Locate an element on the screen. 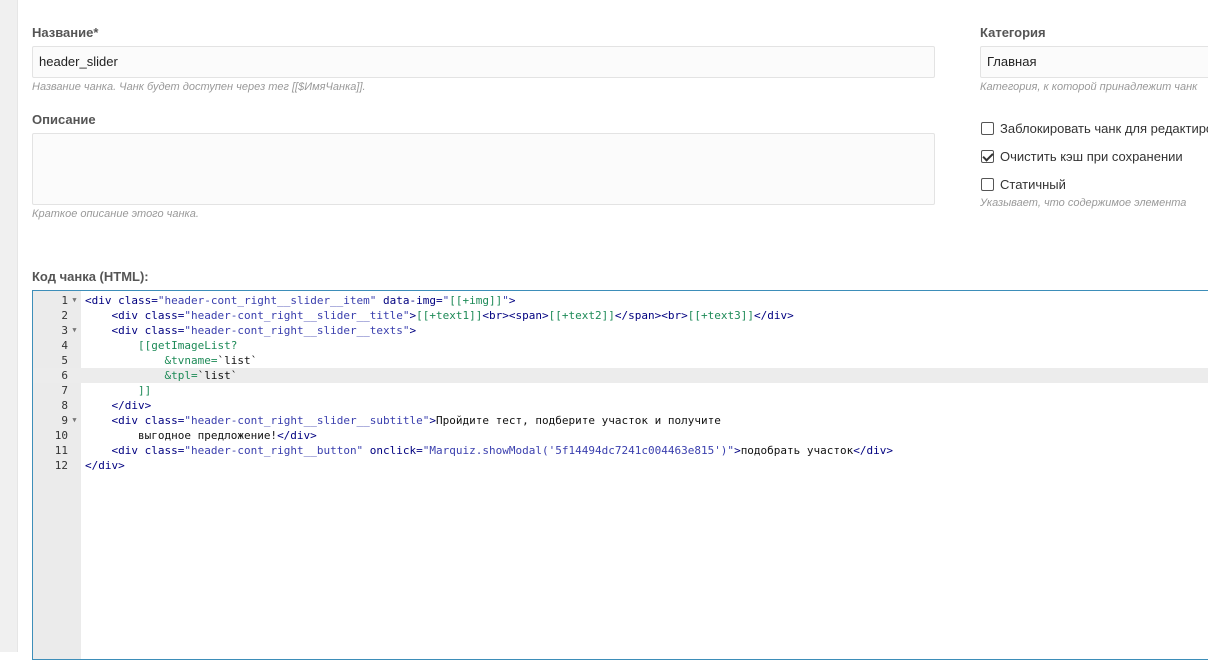 This screenshot has width=1208, height=660. description-textarea is located at coordinates (483, 169).